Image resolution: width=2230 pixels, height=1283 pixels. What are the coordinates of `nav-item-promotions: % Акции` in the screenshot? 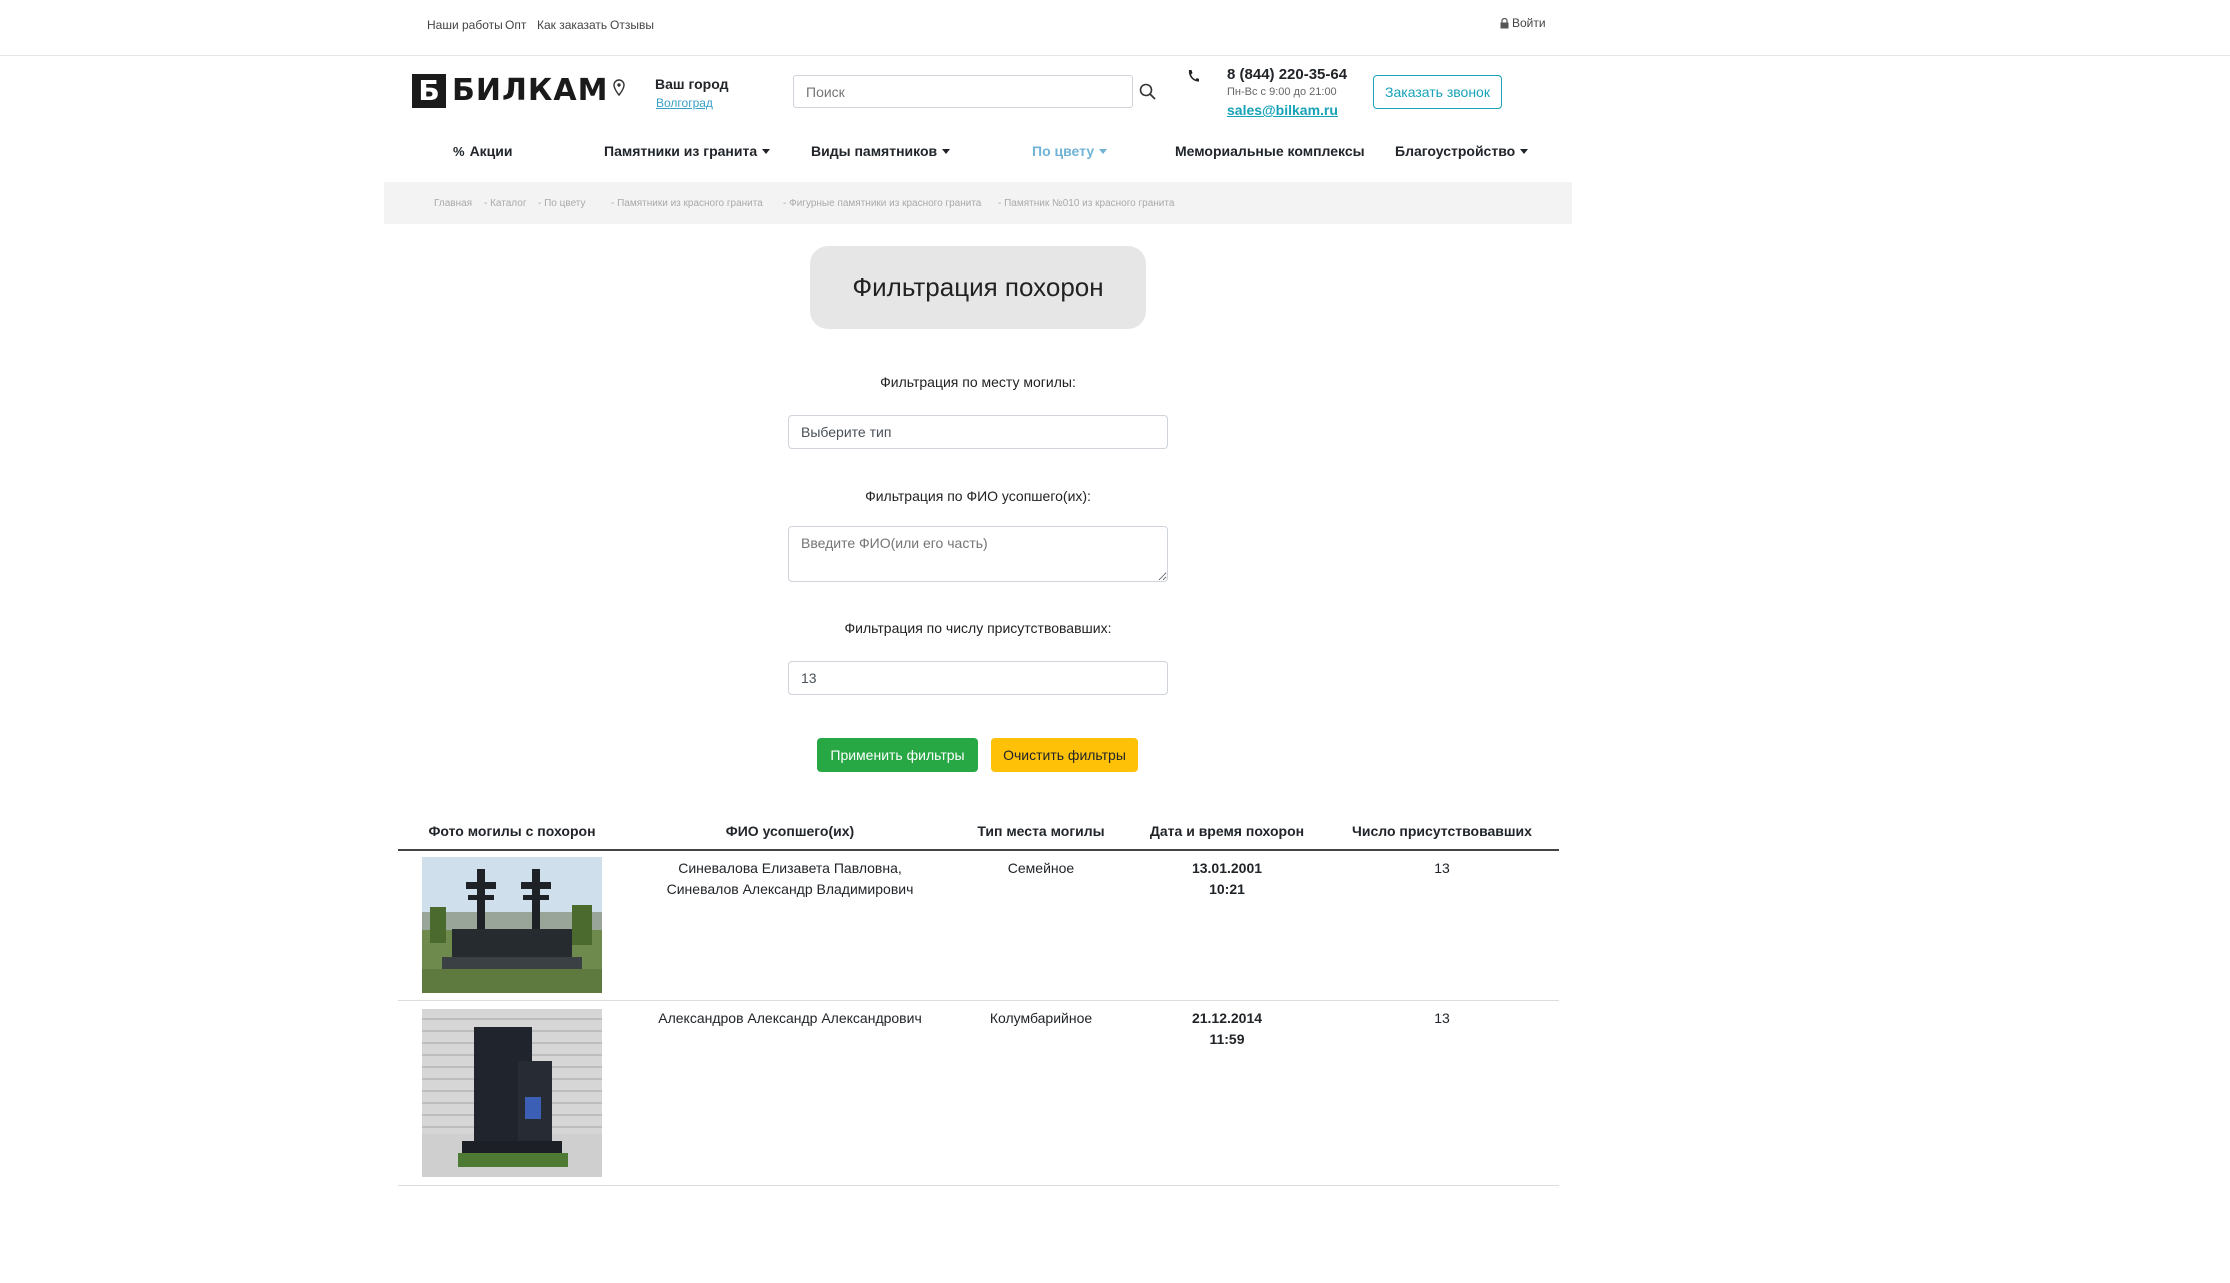 It's located at (483, 151).